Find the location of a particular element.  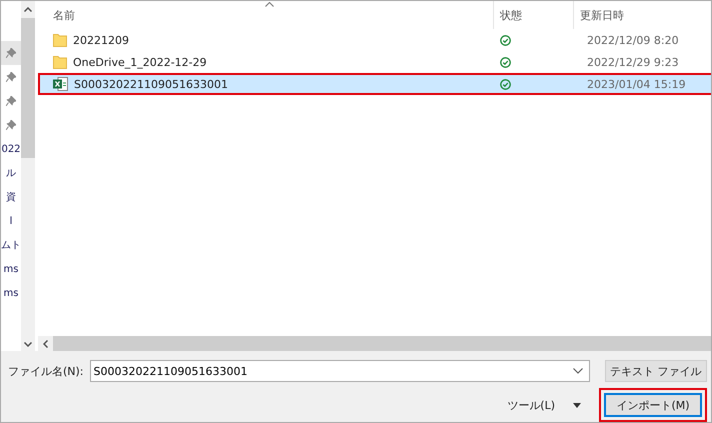

file-type-dropdown: テキスト ファイル is located at coordinates (655, 371).